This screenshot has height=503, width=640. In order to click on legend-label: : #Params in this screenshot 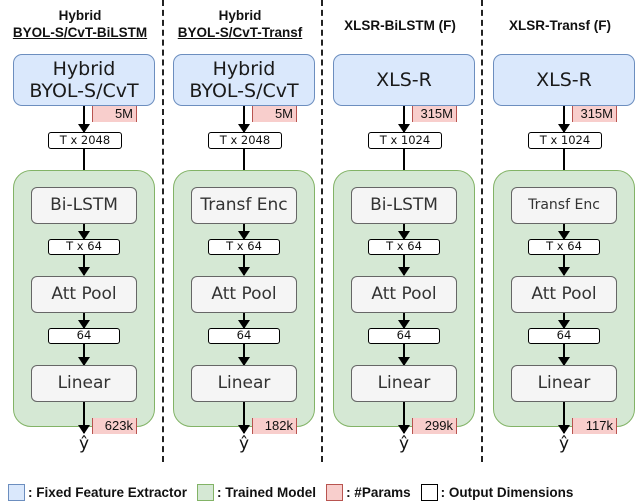, I will do `click(378, 492)`.